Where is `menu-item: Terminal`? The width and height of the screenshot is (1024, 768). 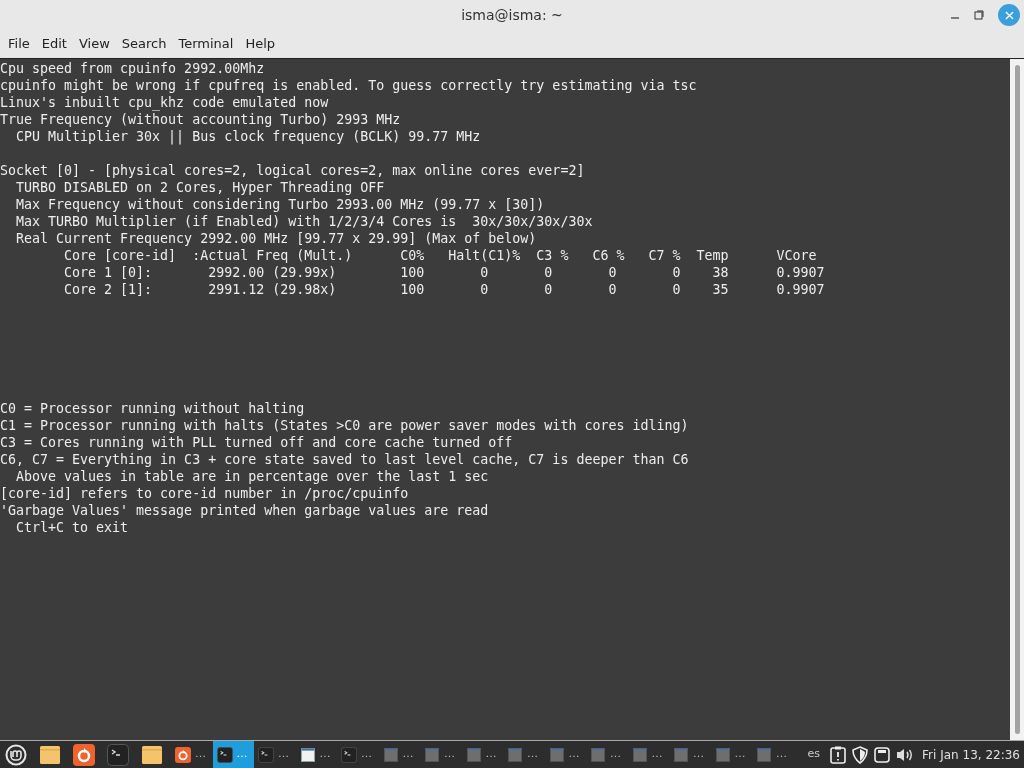
menu-item: Terminal is located at coordinates (206, 44).